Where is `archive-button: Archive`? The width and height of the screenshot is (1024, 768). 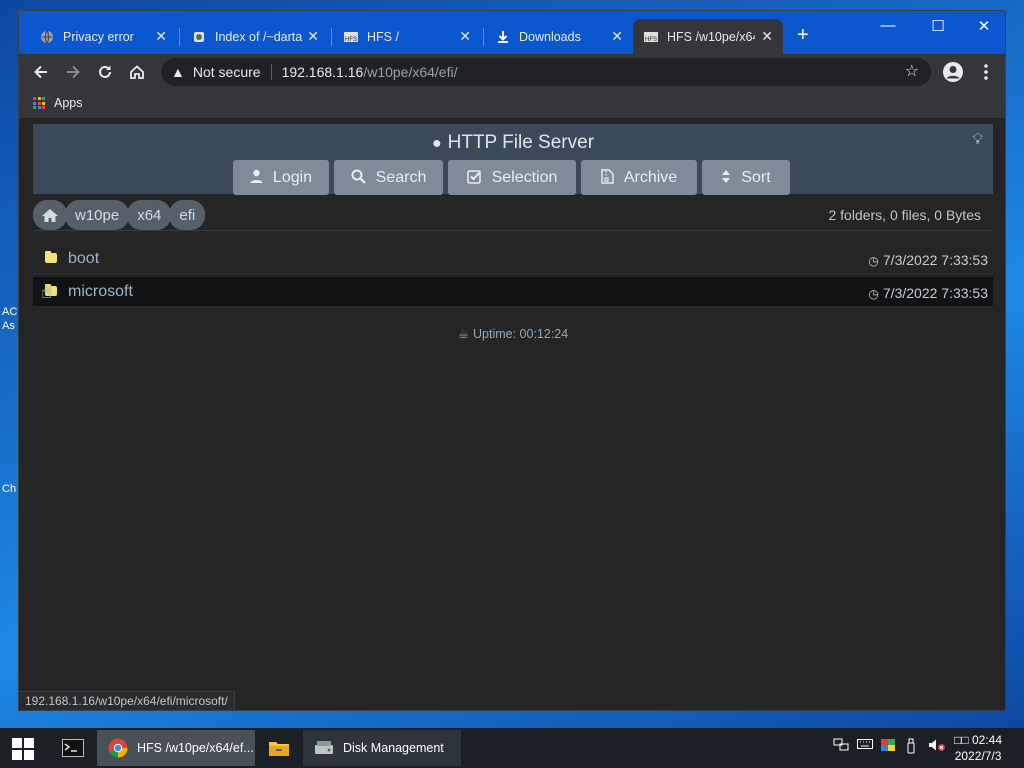
archive-button: Archive is located at coordinates (639, 177).